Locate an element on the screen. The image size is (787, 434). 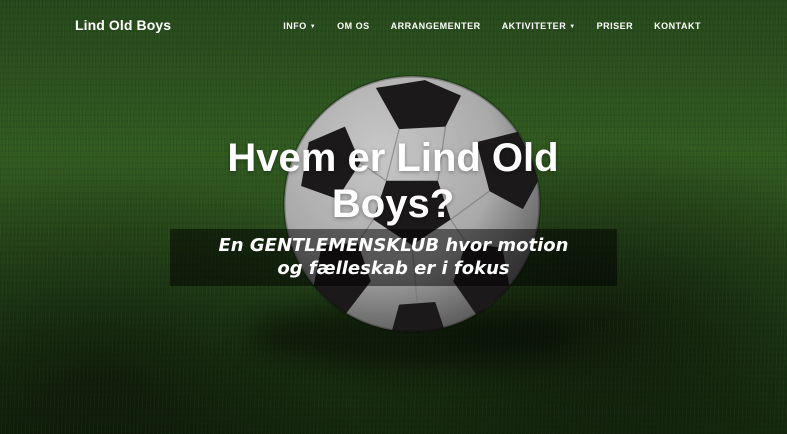
nav-item-label: INFO is located at coordinates (295, 26).